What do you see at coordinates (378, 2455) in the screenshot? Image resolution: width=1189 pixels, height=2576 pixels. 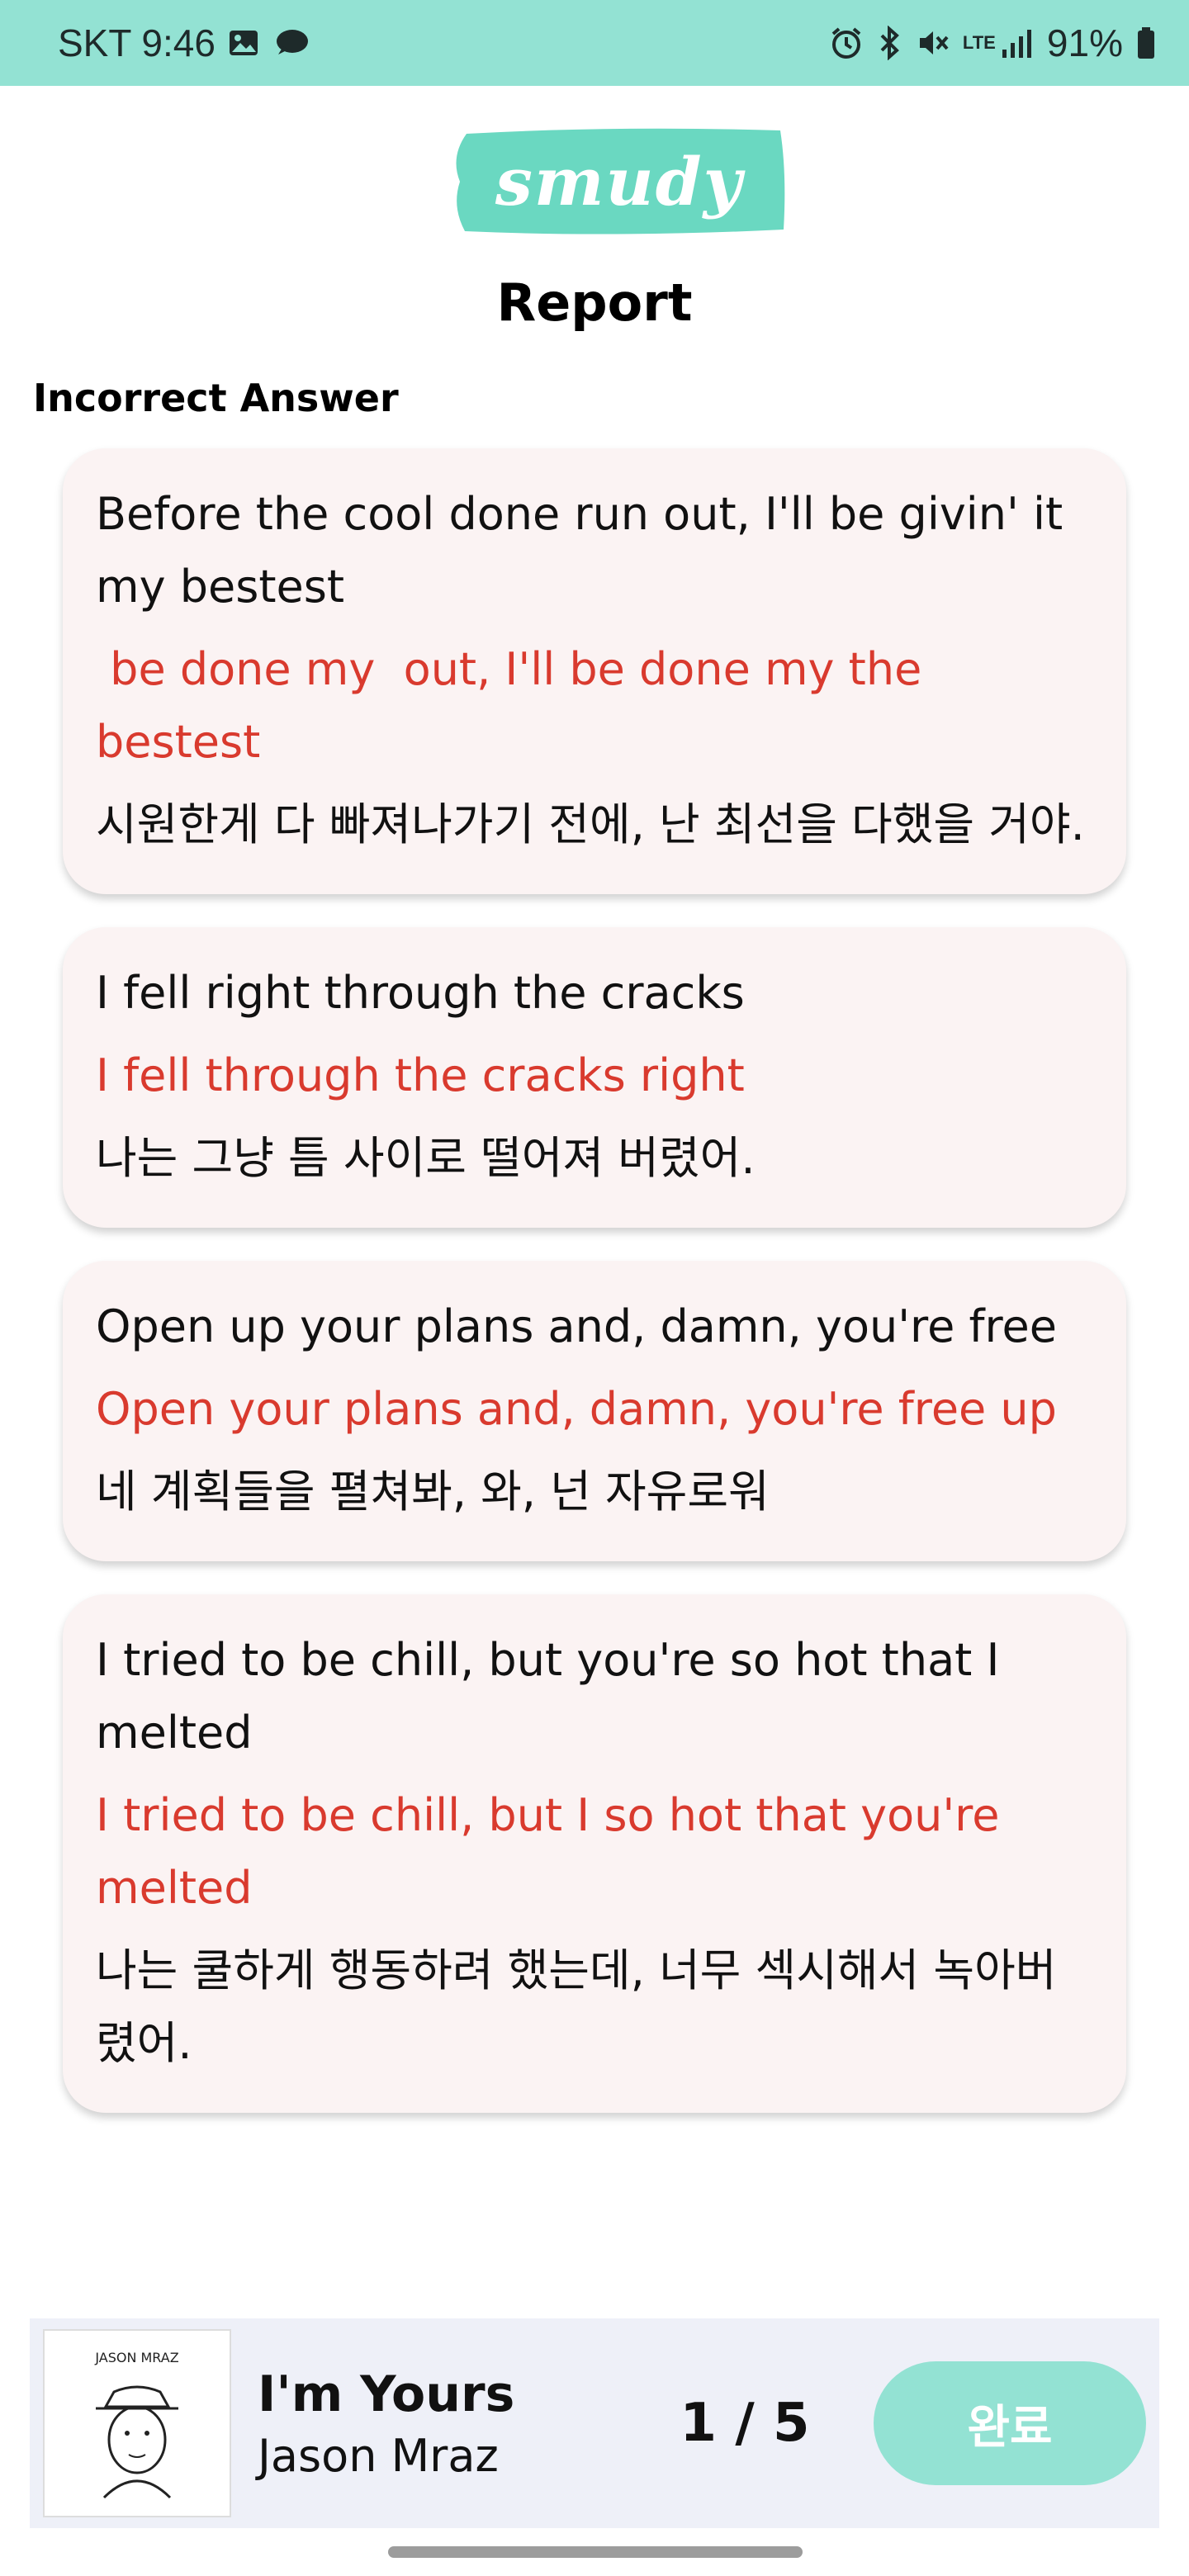 I see `song-artist: Jason Mraz` at bounding box center [378, 2455].